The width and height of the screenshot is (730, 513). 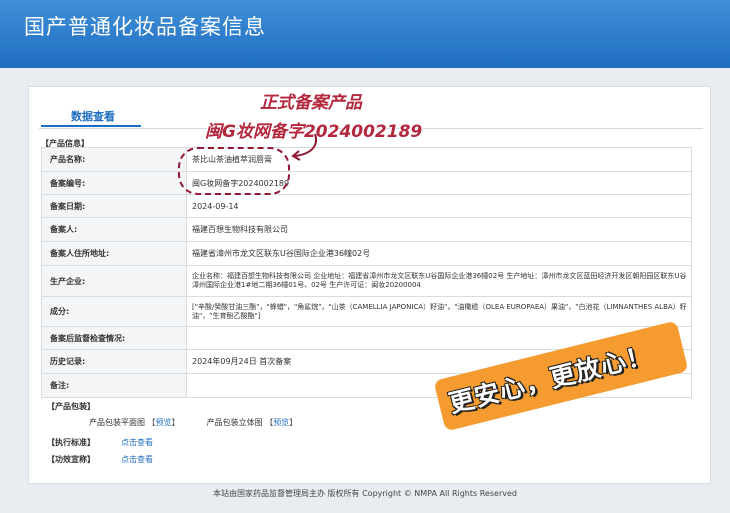 I want to click on exec-standard-link: 点击查看, so click(x=137, y=442).